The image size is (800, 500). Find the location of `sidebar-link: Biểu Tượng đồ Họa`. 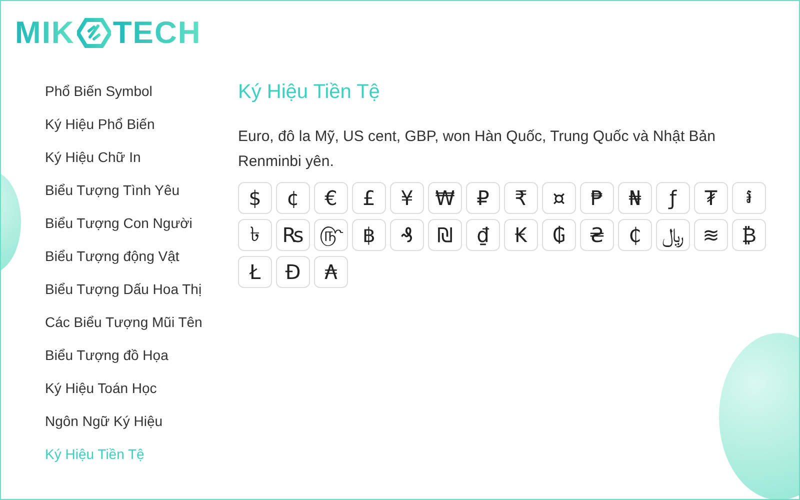

sidebar-link: Biểu Tượng đồ Họa is located at coordinates (141, 361).